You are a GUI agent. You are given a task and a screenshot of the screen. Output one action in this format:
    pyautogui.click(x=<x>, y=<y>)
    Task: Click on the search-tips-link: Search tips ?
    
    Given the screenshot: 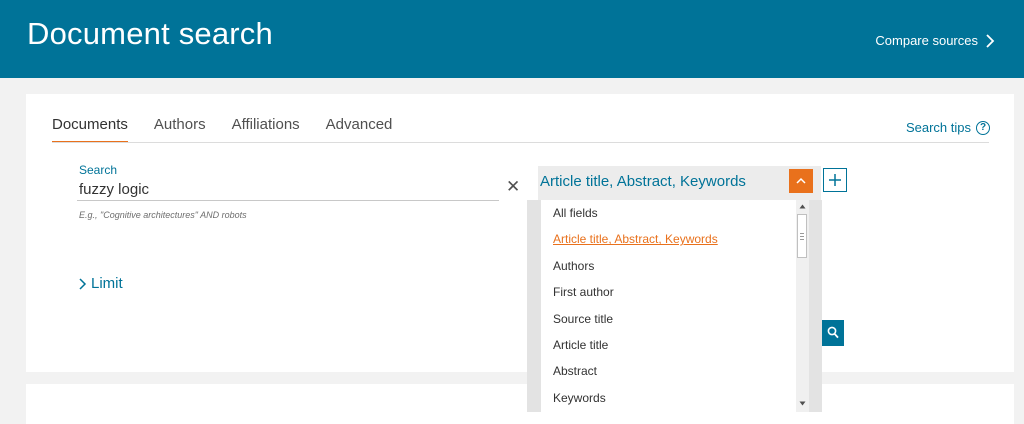 What is the action you would take?
    pyautogui.click(x=948, y=127)
    